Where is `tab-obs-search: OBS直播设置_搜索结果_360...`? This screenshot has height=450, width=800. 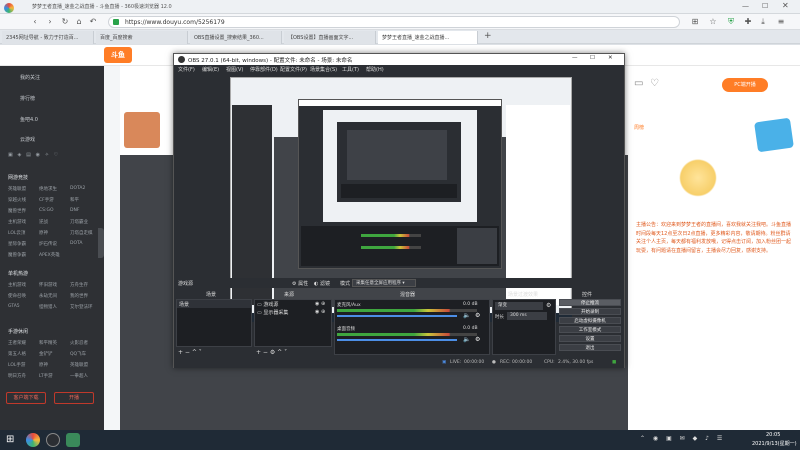
tab-obs-search: OBS直播设置_搜索结果_360... is located at coordinates (236, 37).